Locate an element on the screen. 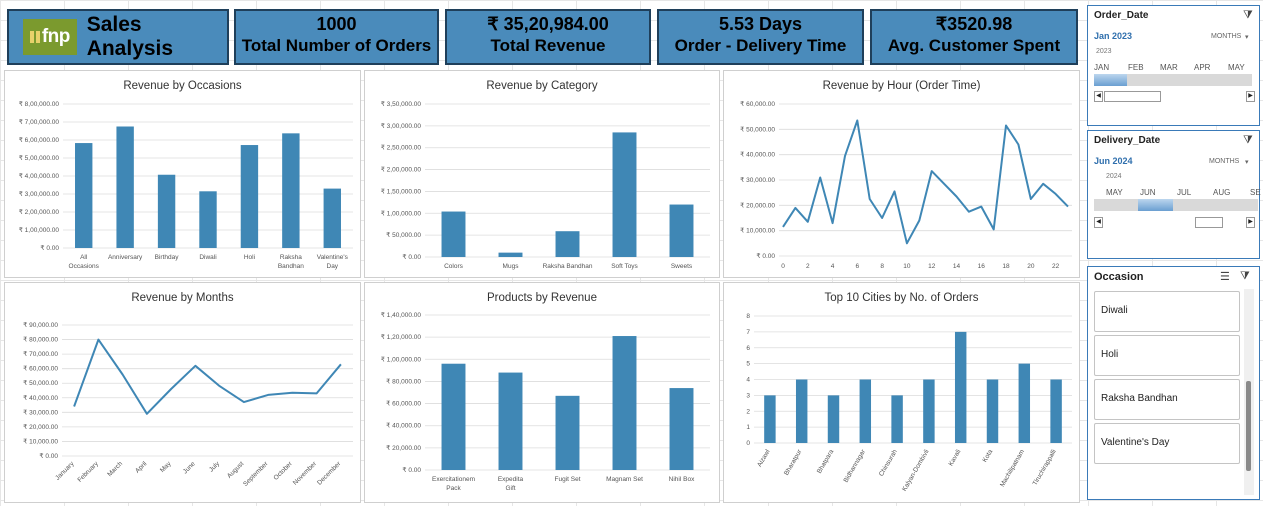  x-tick-label: Diwali is located at coordinates (207, 257).